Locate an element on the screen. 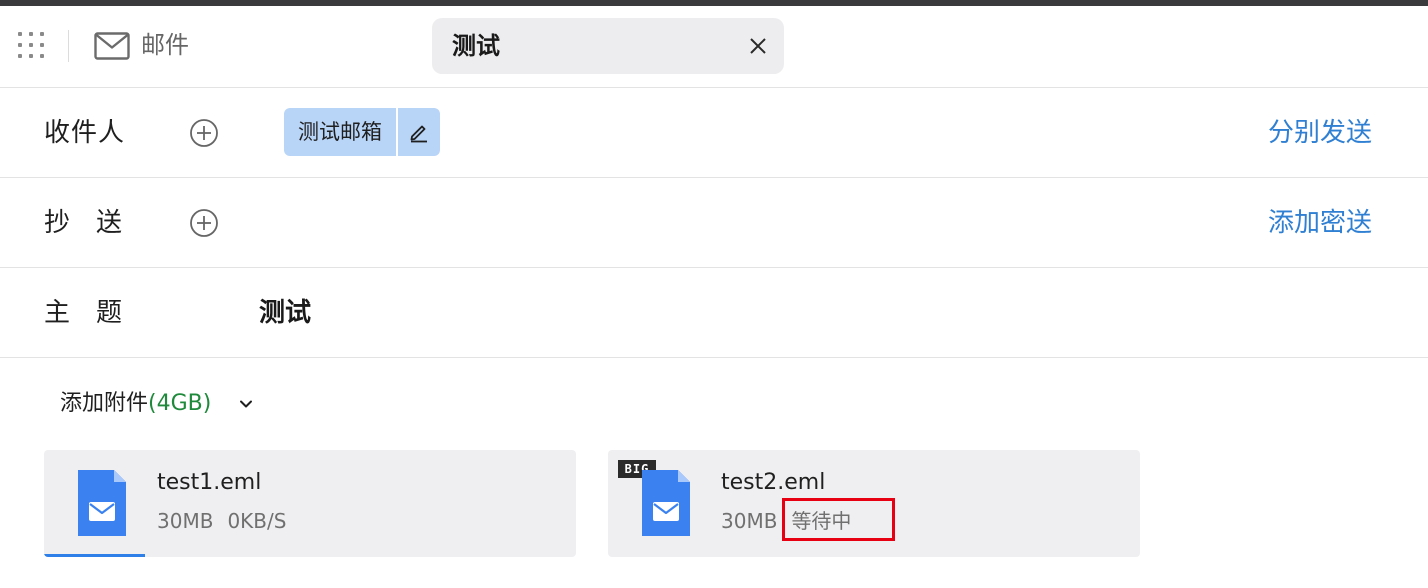 The height and width of the screenshot is (588, 1428). attachment-name: test1.eml is located at coordinates (209, 482).